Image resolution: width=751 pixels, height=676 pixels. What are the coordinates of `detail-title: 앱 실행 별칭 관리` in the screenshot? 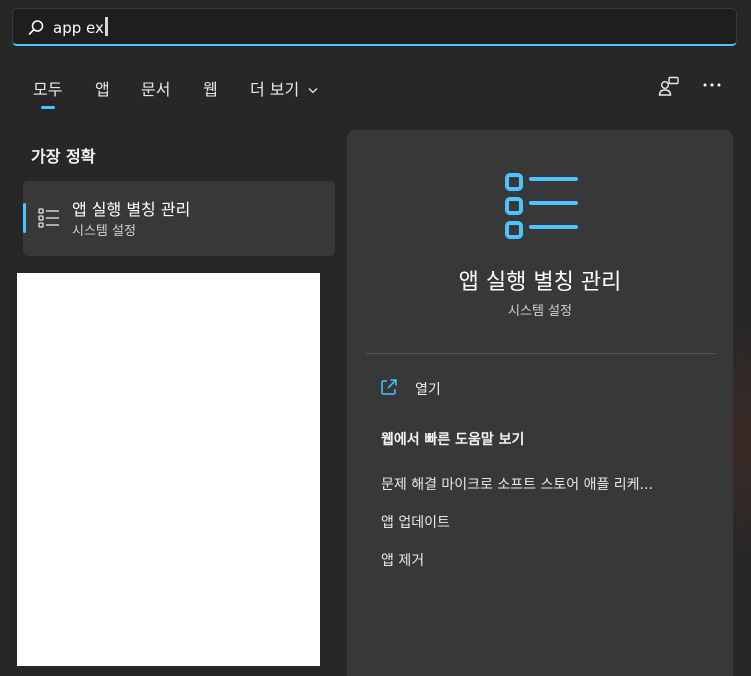 It's located at (540, 282).